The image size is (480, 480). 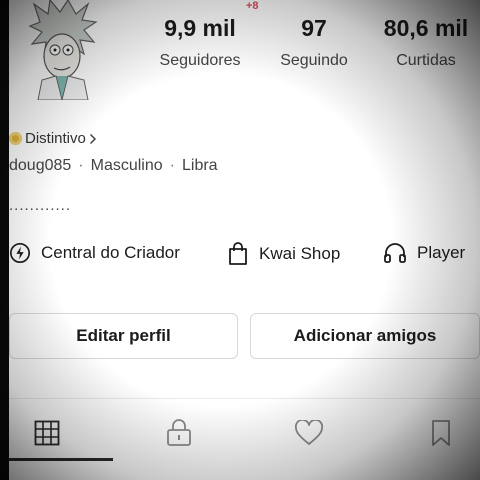 What do you see at coordinates (199, 165) in the screenshot?
I see `zodiac-sign: Libra` at bounding box center [199, 165].